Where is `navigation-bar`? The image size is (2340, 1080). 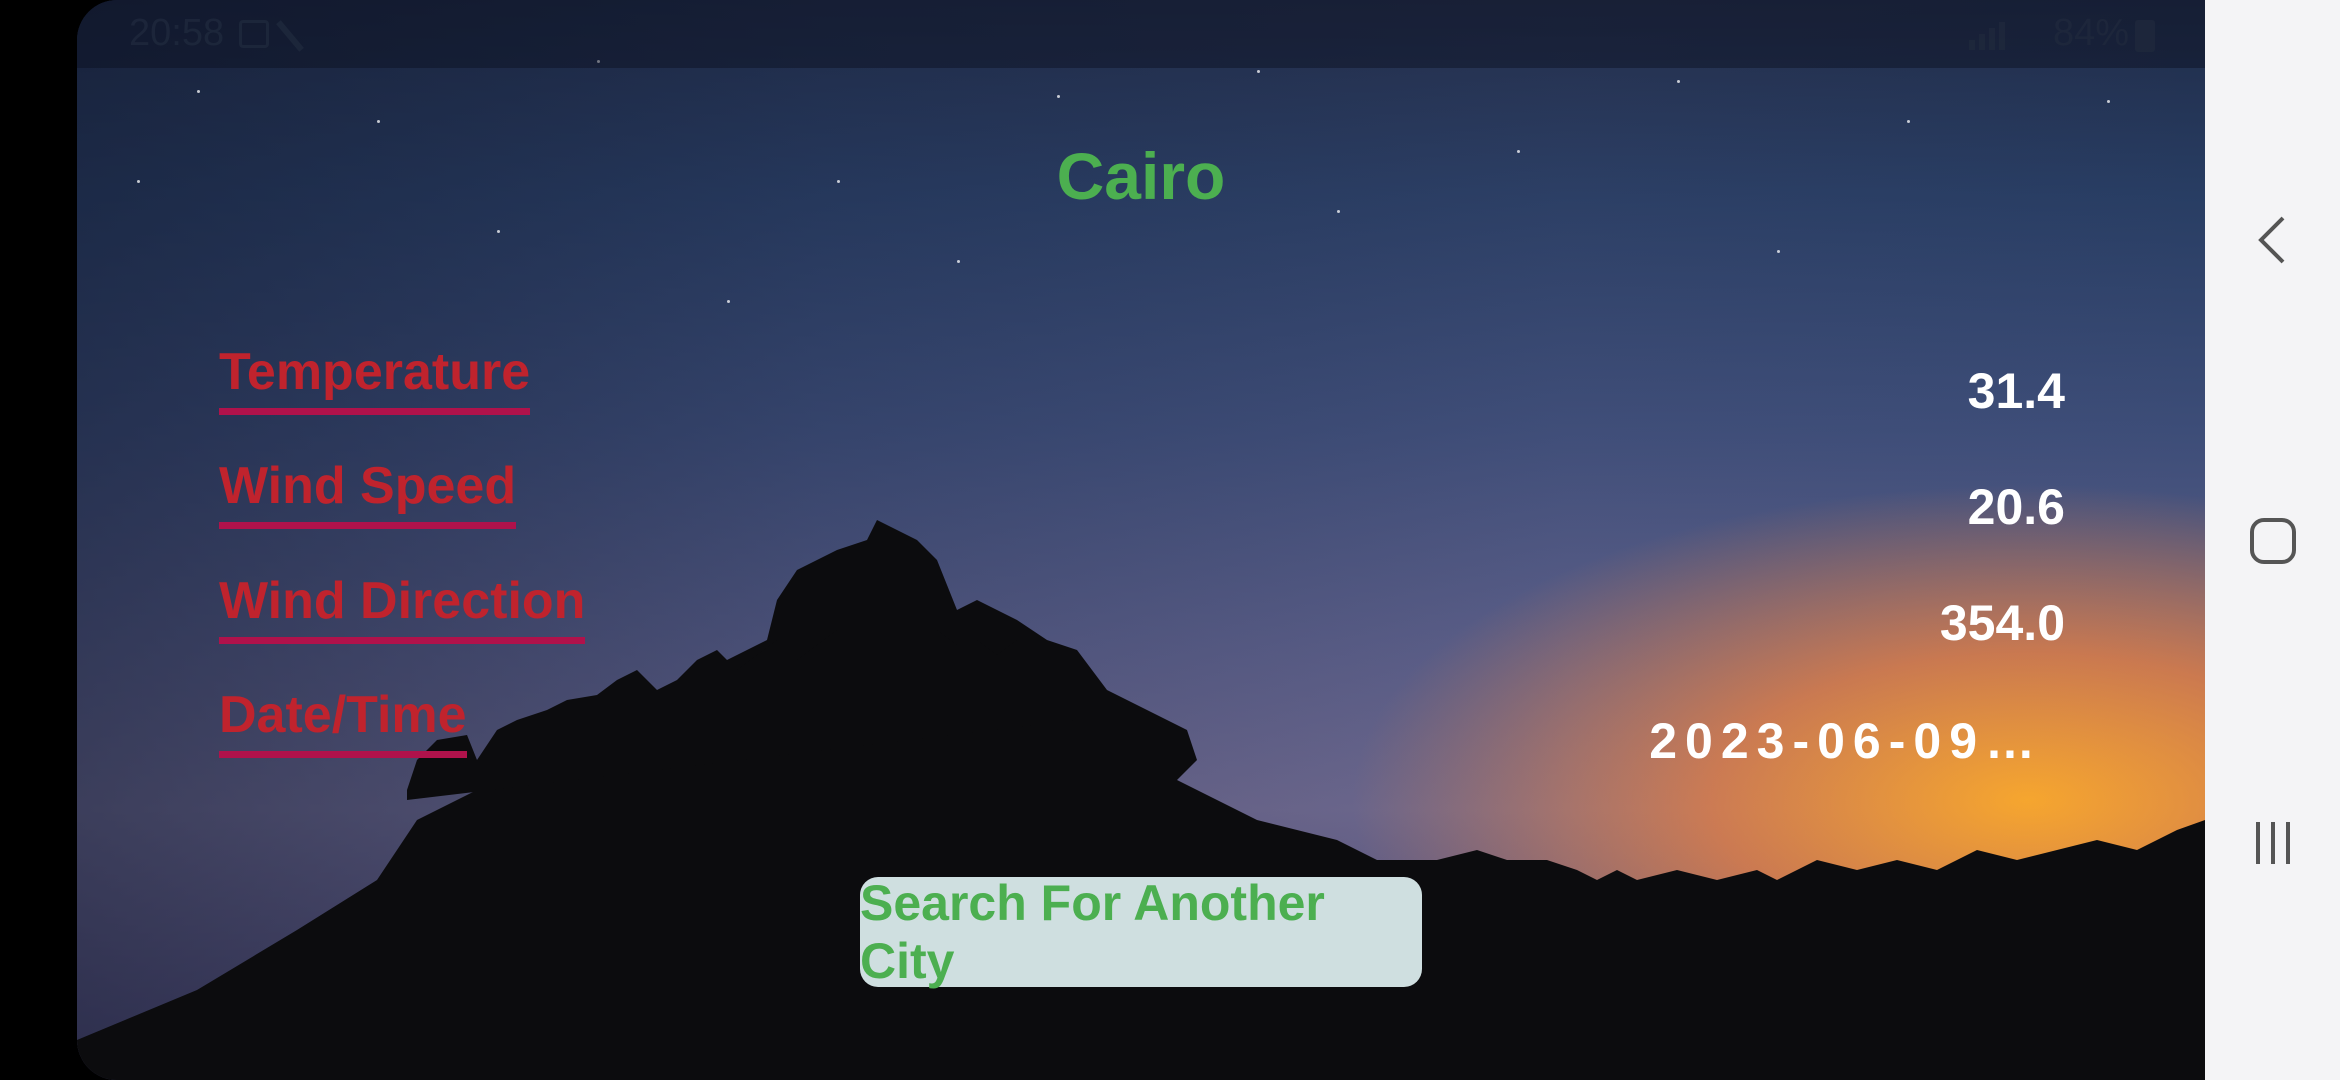
navigation-bar is located at coordinates (2272, 540).